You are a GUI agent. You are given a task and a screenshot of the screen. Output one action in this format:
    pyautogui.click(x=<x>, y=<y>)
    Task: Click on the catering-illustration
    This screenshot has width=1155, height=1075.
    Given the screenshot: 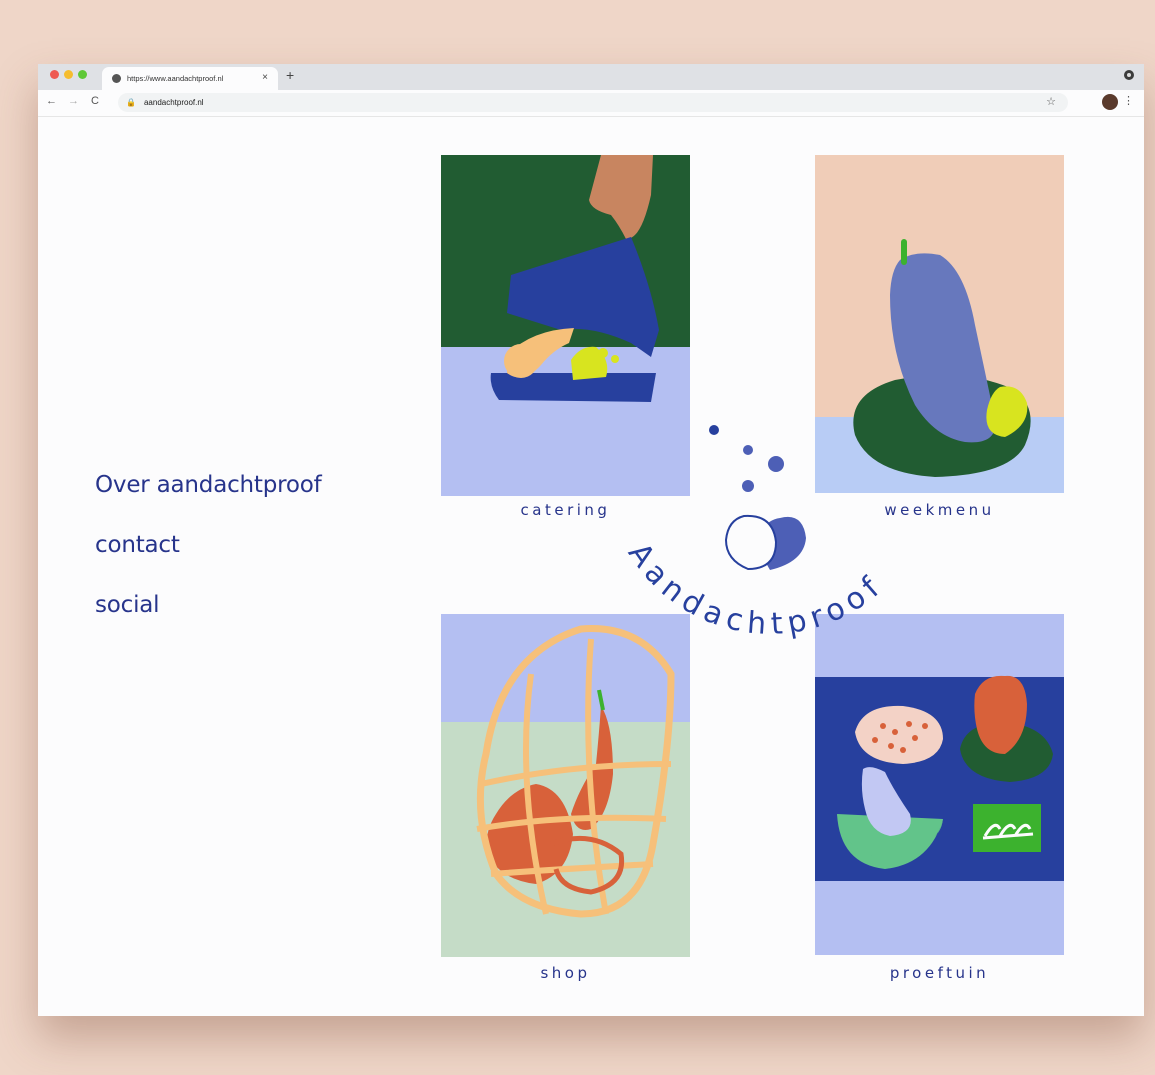 What is the action you would take?
    pyautogui.click(x=565, y=325)
    